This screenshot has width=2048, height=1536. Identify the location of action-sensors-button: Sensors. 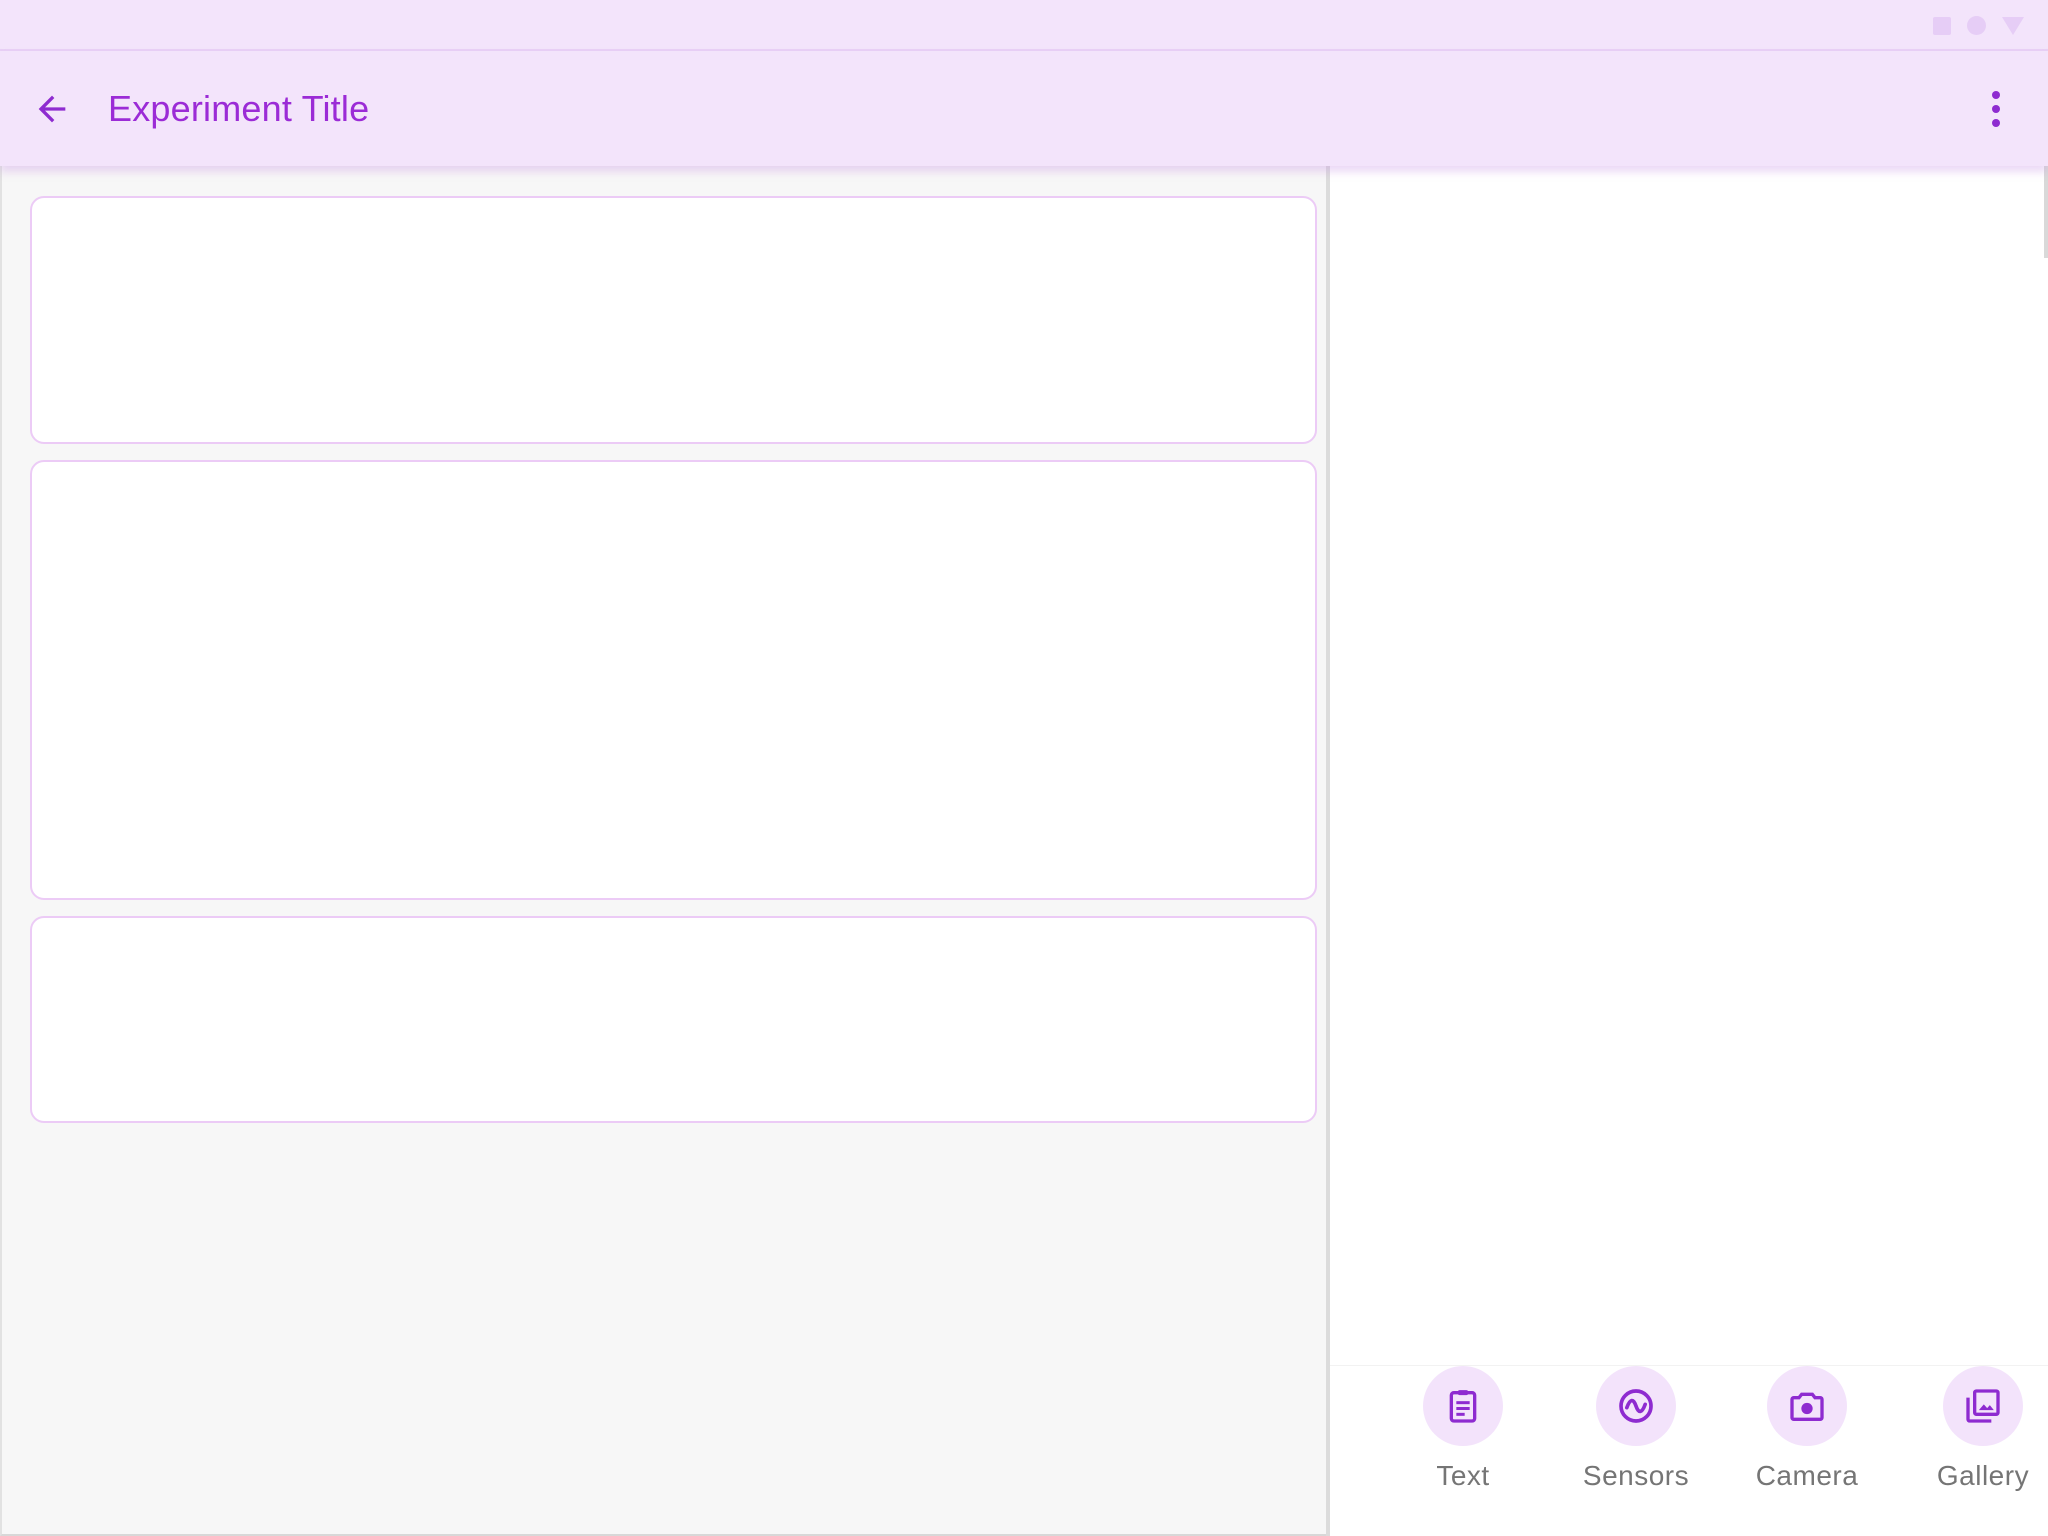
(1636, 1430).